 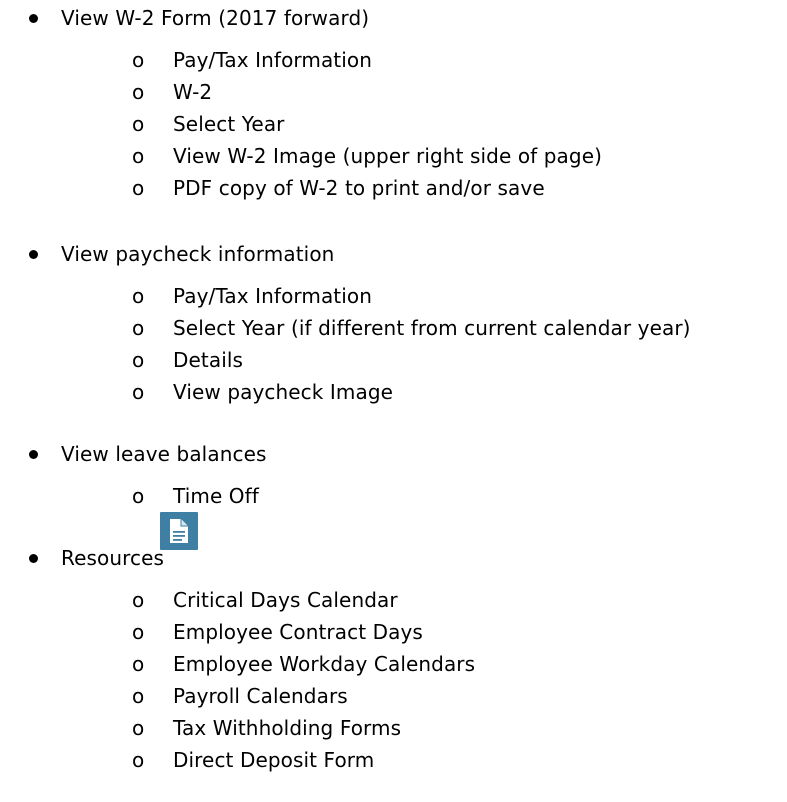 I want to click on document-icon, so click(x=179, y=531).